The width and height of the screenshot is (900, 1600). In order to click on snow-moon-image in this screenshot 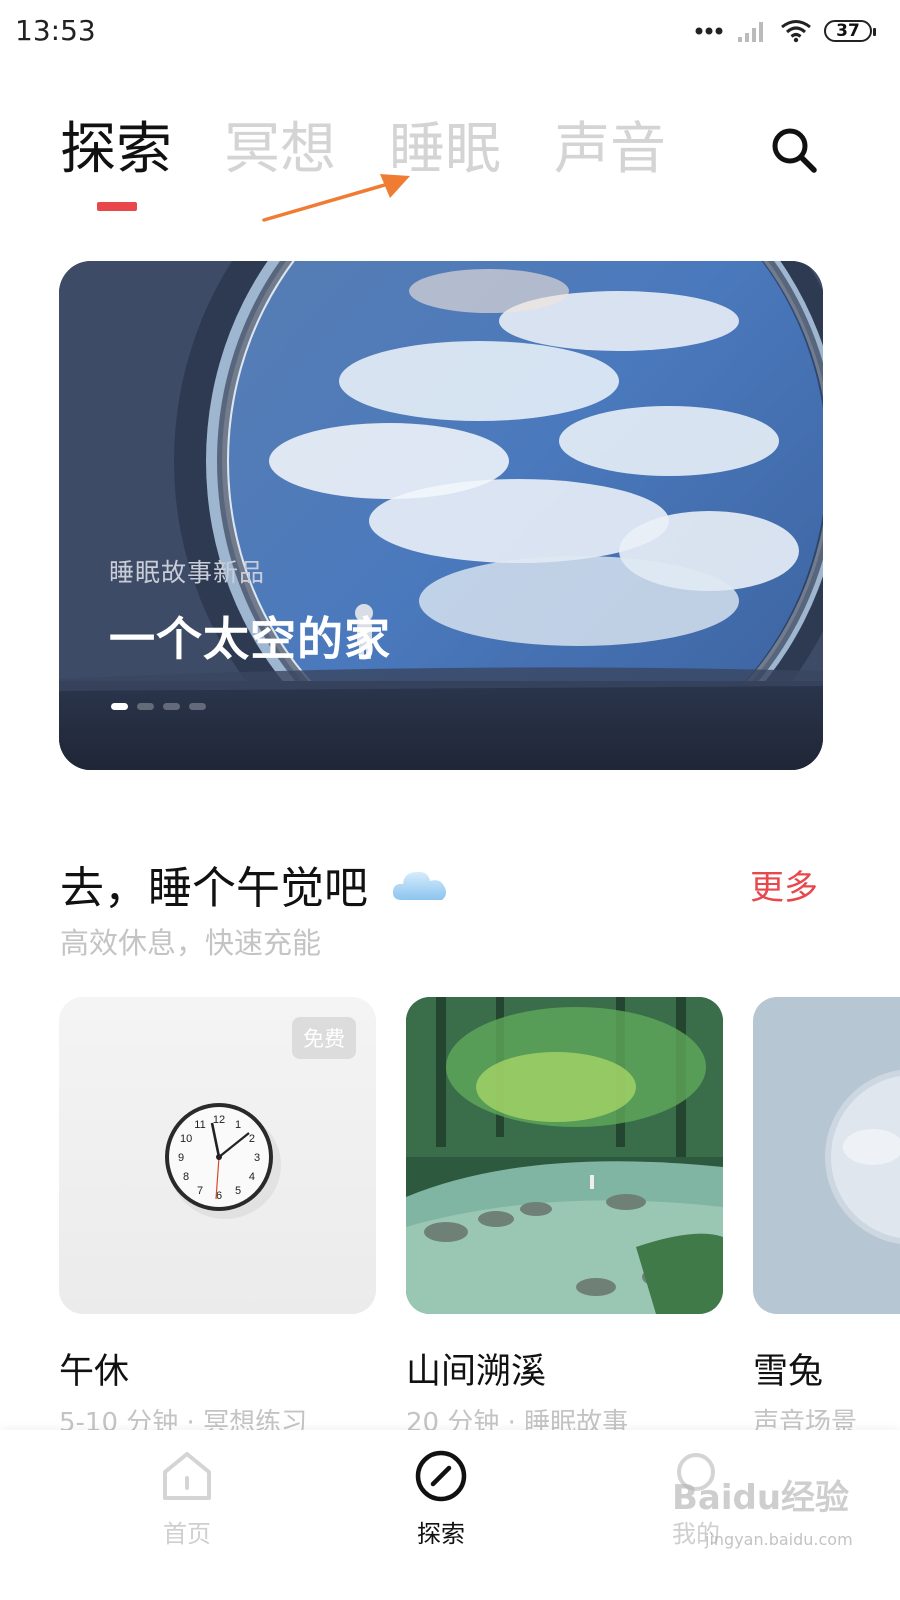, I will do `click(862, 1157)`.